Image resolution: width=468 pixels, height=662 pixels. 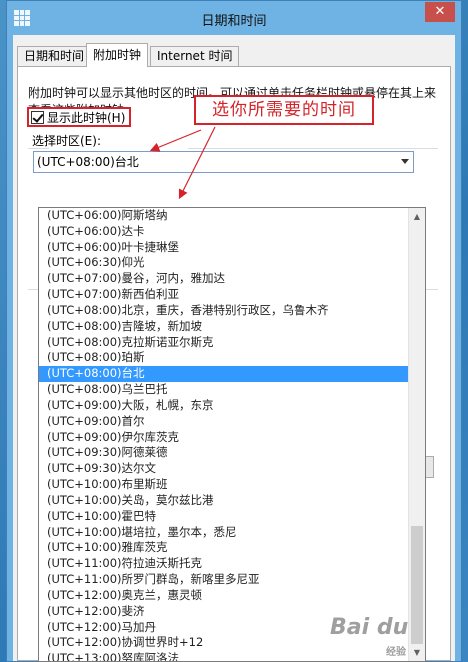 I want to click on checkbox-checked-icon, so click(x=37, y=117).